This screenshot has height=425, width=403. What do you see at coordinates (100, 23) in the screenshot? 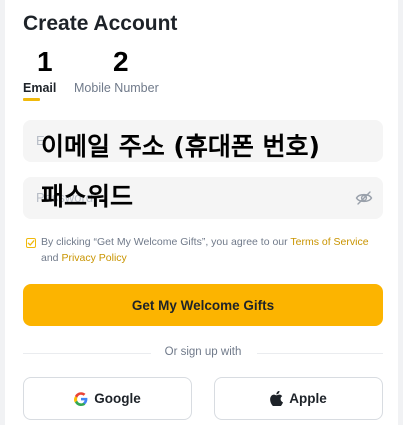
I see `page-title: Create Account` at bounding box center [100, 23].